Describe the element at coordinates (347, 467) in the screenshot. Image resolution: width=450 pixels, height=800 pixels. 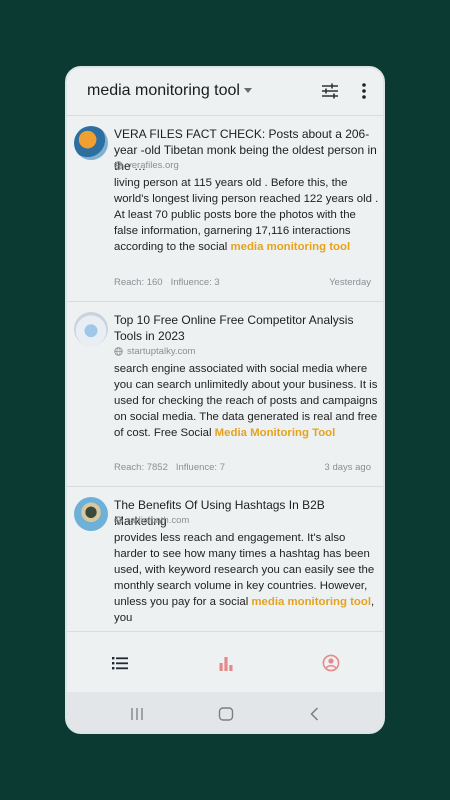
I see `mention-time: 3 days ago` at that location.